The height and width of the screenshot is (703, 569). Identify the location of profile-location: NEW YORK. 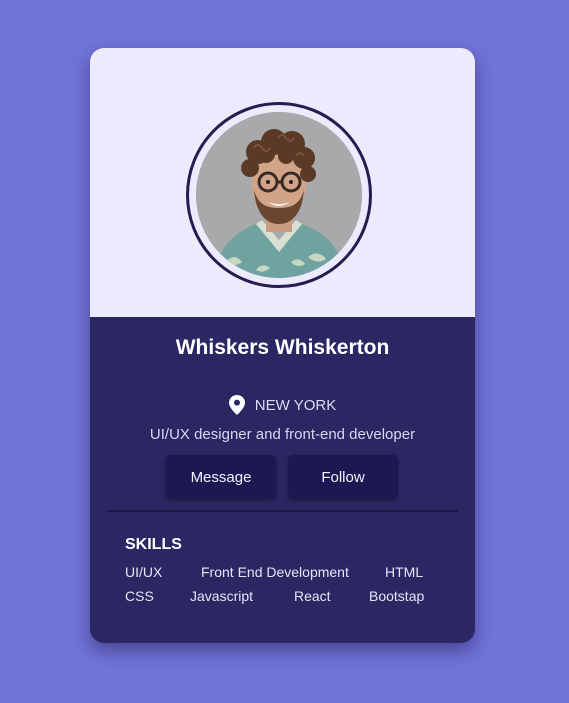
(282, 405).